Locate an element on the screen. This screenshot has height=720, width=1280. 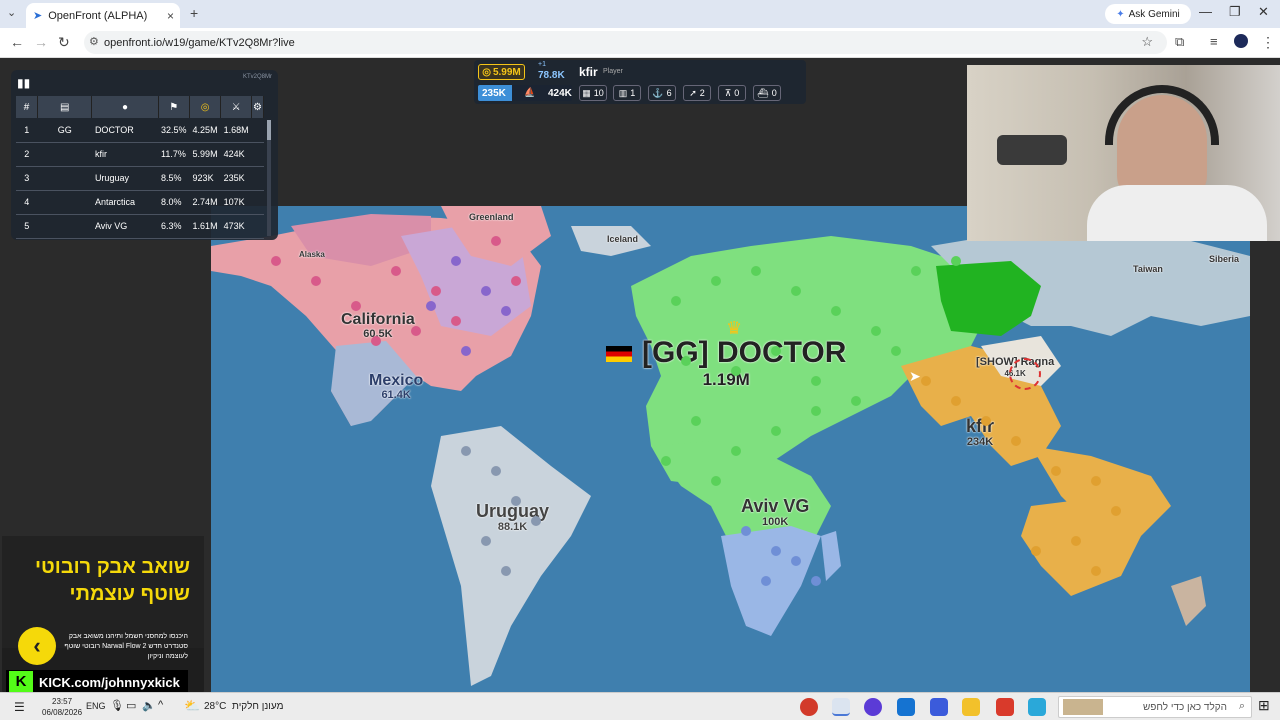
store-icon is located at coordinates (939, 707).